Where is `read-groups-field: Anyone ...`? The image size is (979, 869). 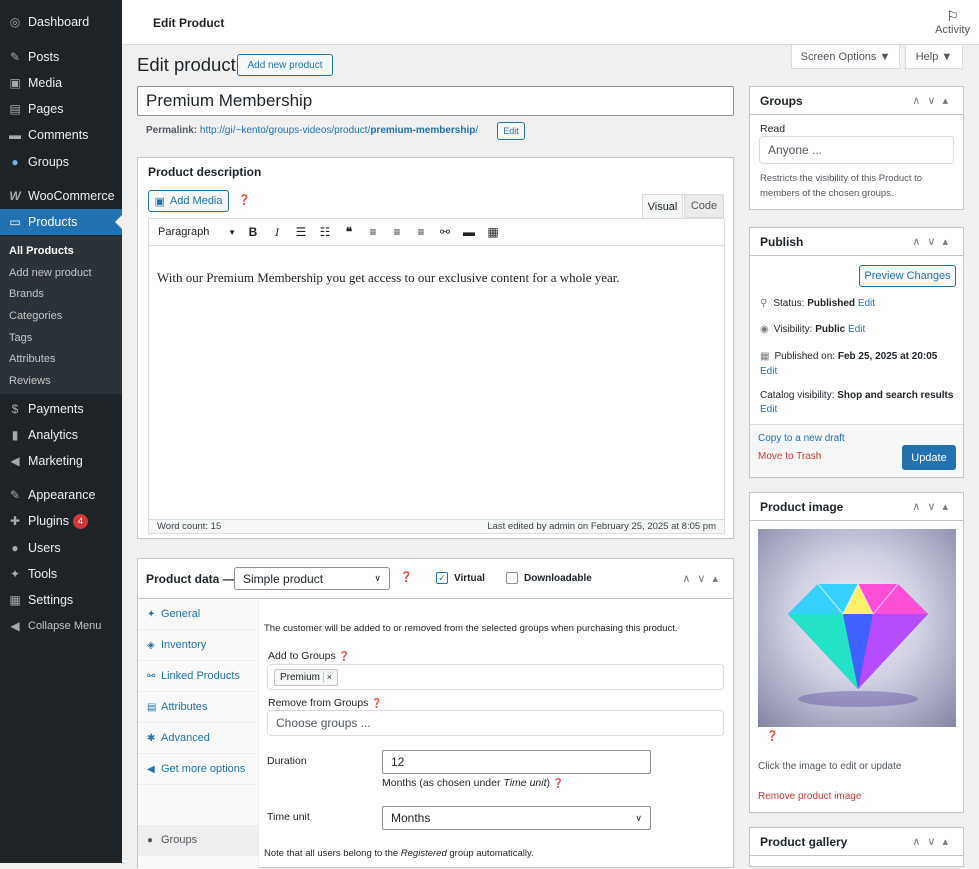 read-groups-field: Anyone ... is located at coordinates (856, 150).